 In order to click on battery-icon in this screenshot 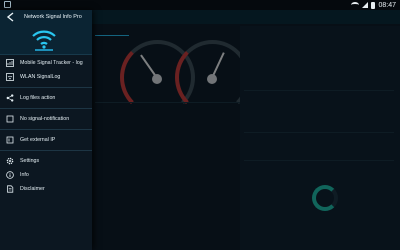, I will do `click(373, 5)`.